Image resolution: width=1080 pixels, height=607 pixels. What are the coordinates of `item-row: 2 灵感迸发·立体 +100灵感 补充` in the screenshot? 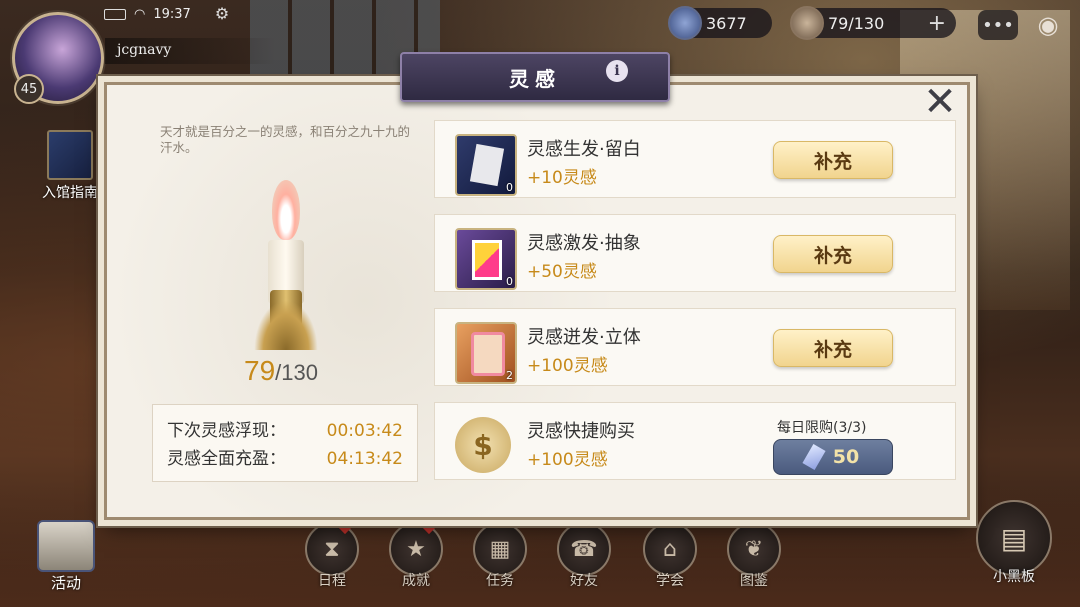 It's located at (695, 347).